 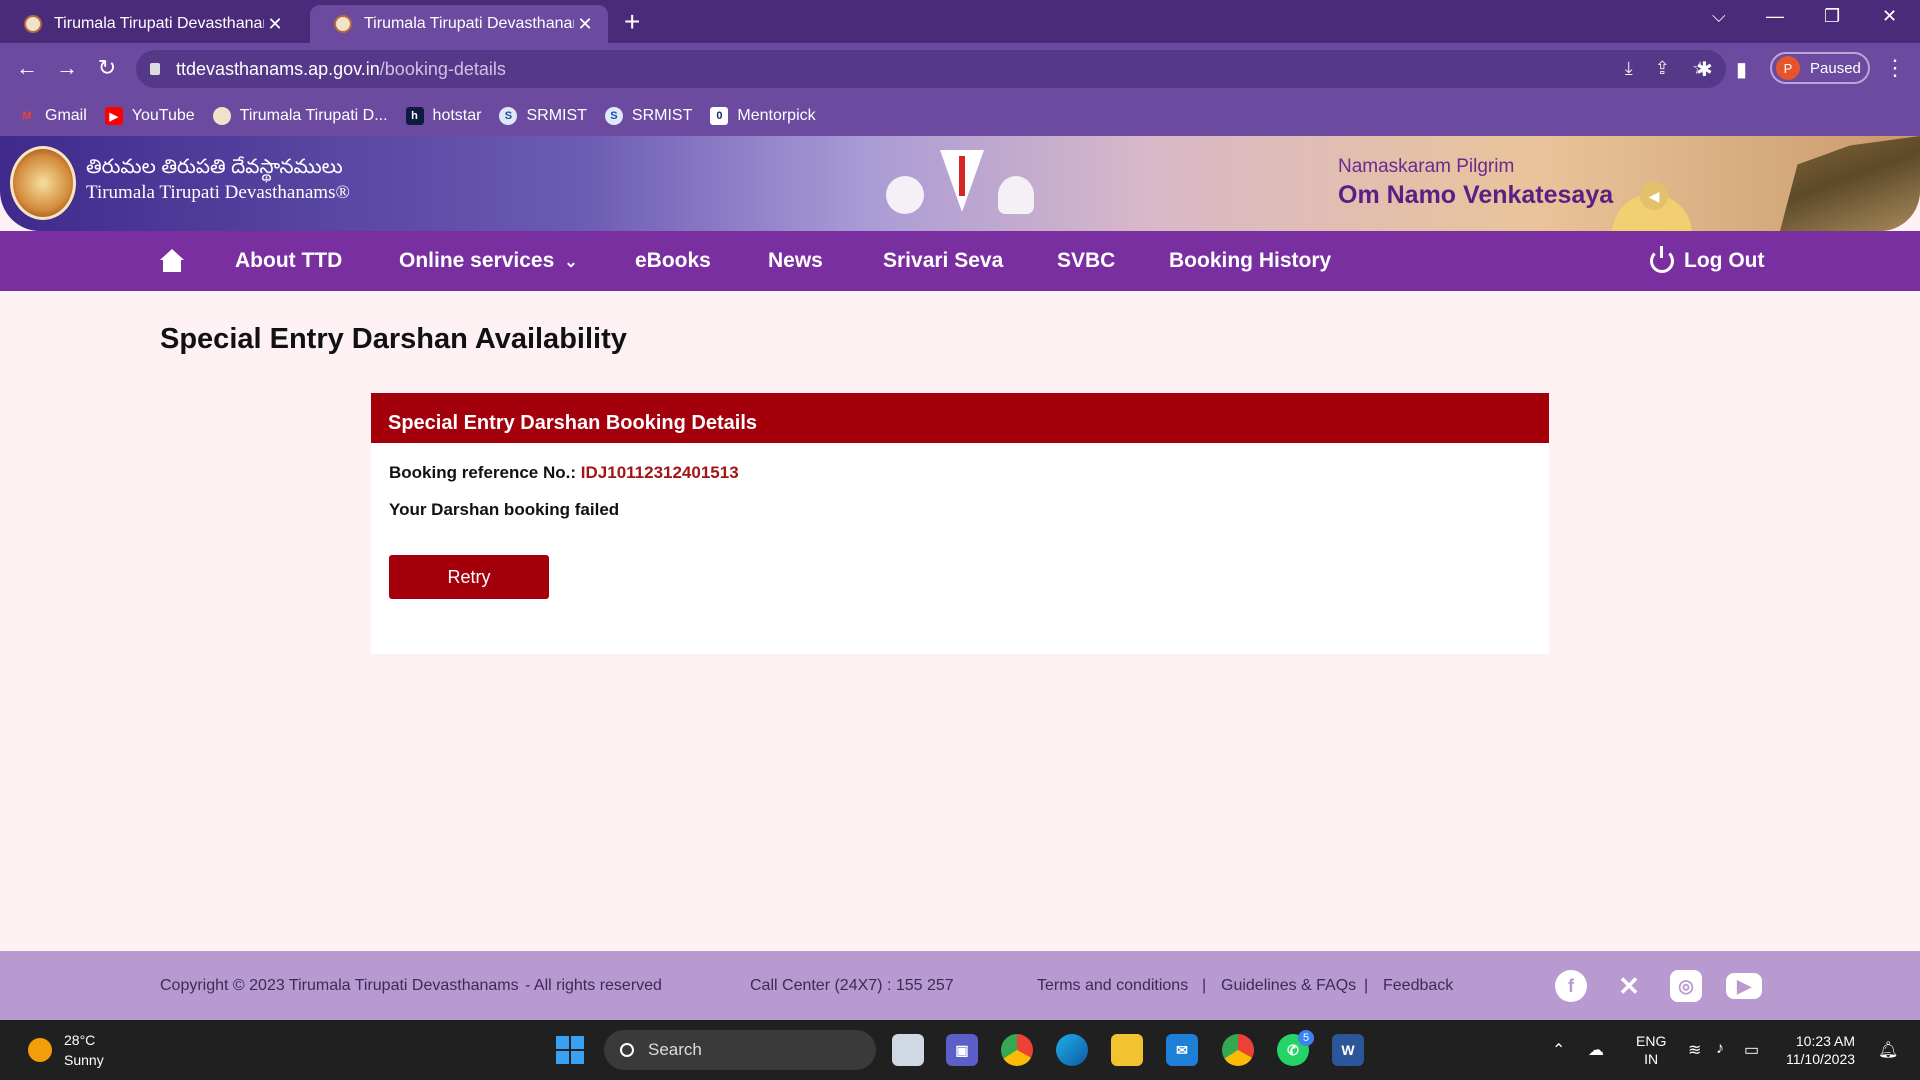 I want to click on language-indicator: ENG IN, so click(x=1651, y=1050).